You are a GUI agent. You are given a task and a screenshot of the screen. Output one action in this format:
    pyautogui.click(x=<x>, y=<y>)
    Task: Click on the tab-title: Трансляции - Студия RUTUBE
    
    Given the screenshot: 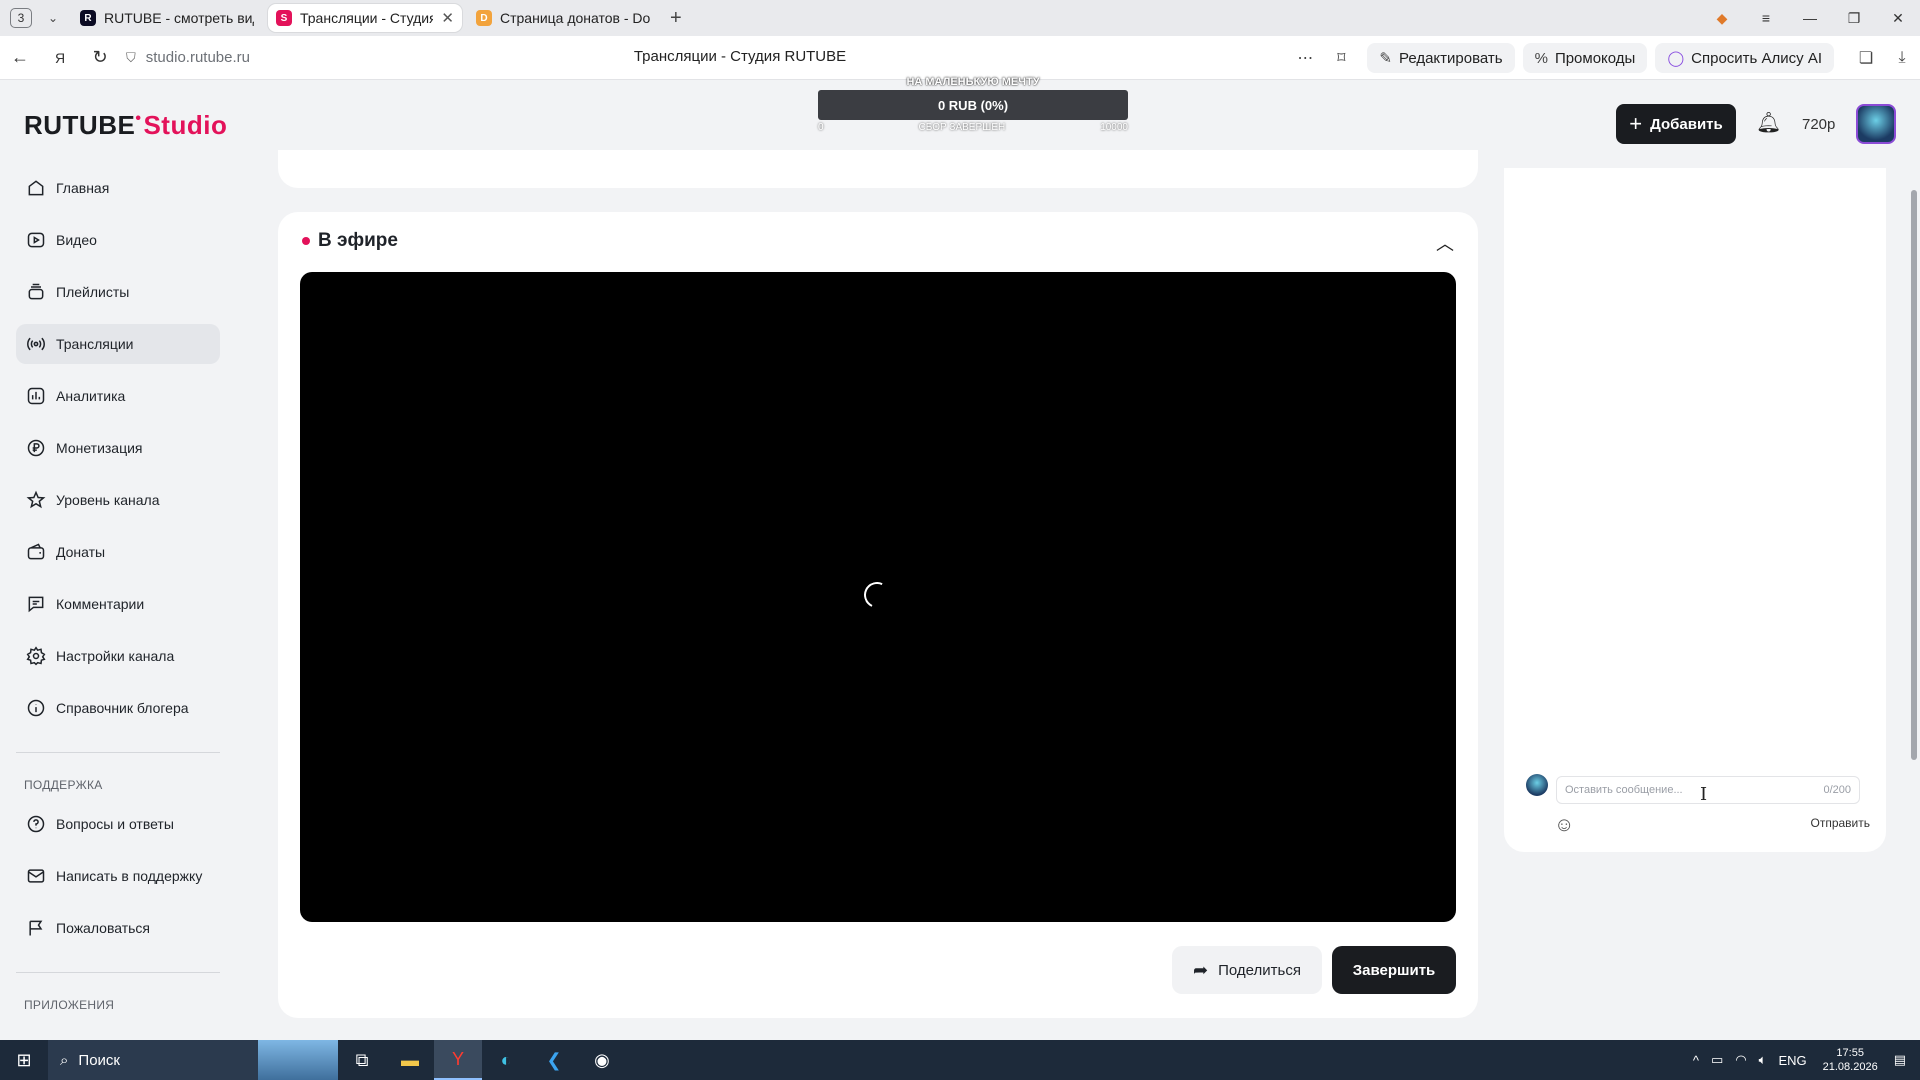 What is the action you would take?
    pyautogui.click(x=367, y=18)
    